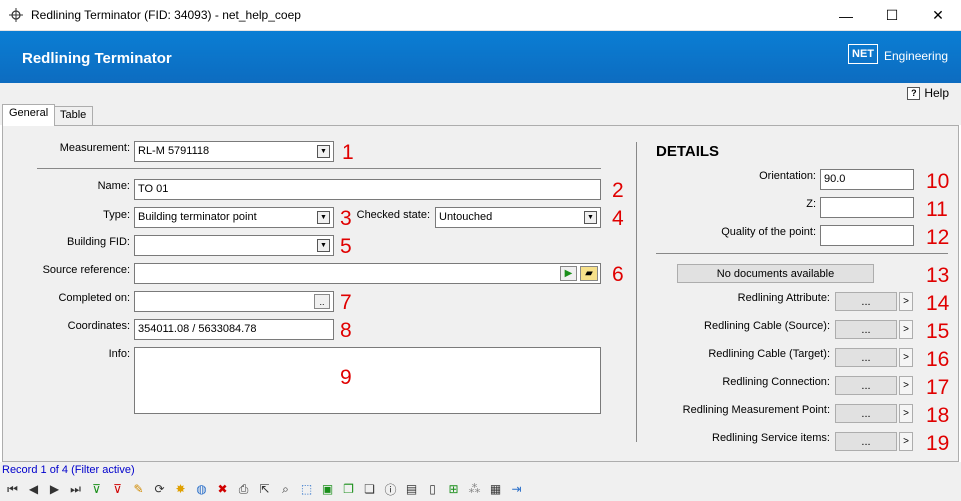 Image resolution: width=961 pixels, height=501 pixels. I want to click on marker-16: 16, so click(938, 359).